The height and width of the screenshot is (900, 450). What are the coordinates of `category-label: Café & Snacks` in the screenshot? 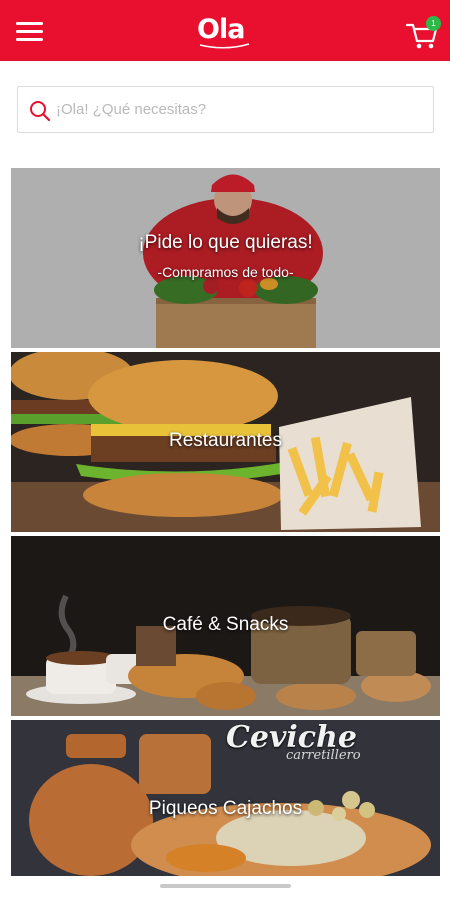 It's located at (225, 624).